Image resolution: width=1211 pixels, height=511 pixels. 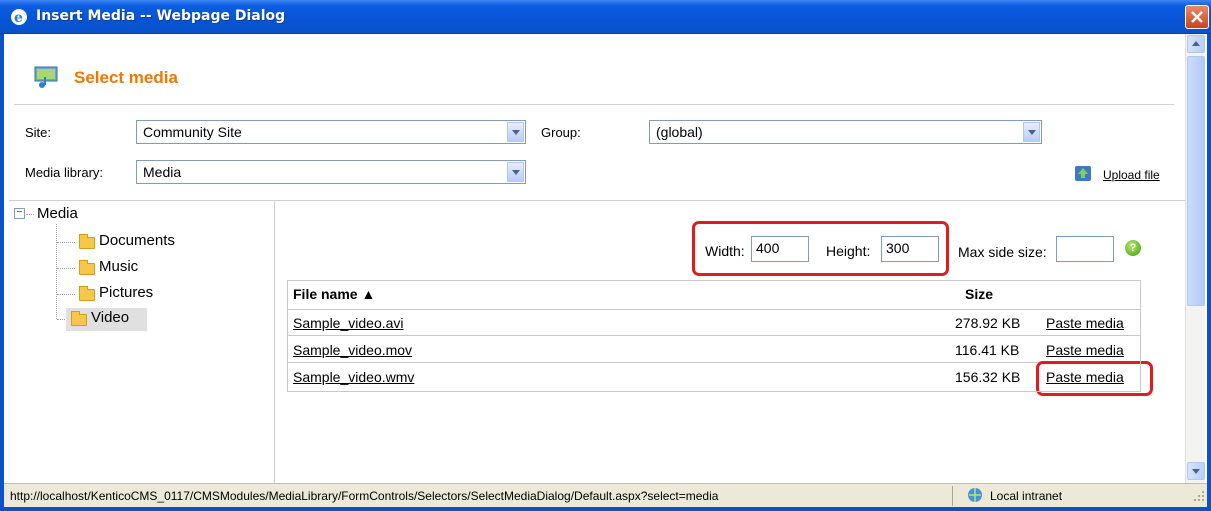 I want to click on status-separator, so click(x=952, y=496).